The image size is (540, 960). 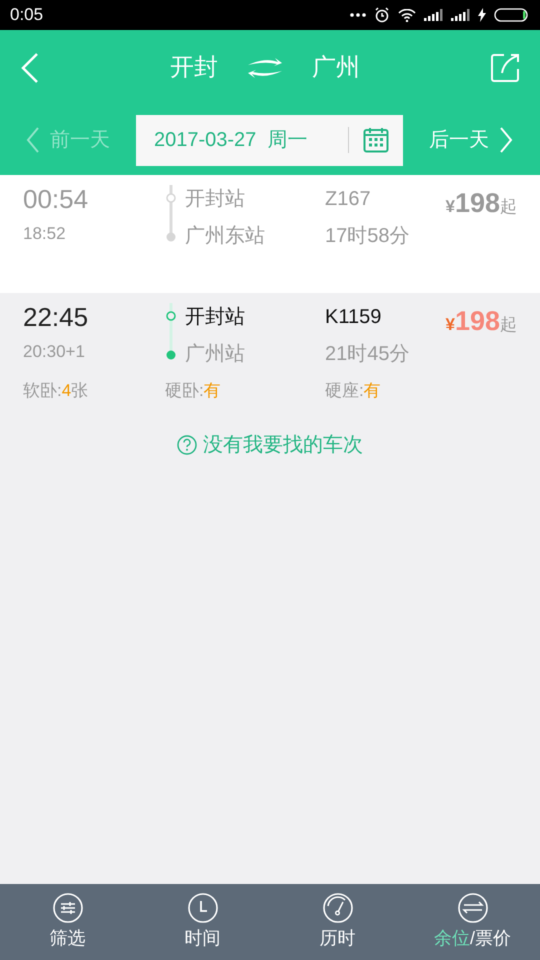 What do you see at coordinates (27, 15) in the screenshot?
I see `status-time: 0:05` at bounding box center [27, 15].